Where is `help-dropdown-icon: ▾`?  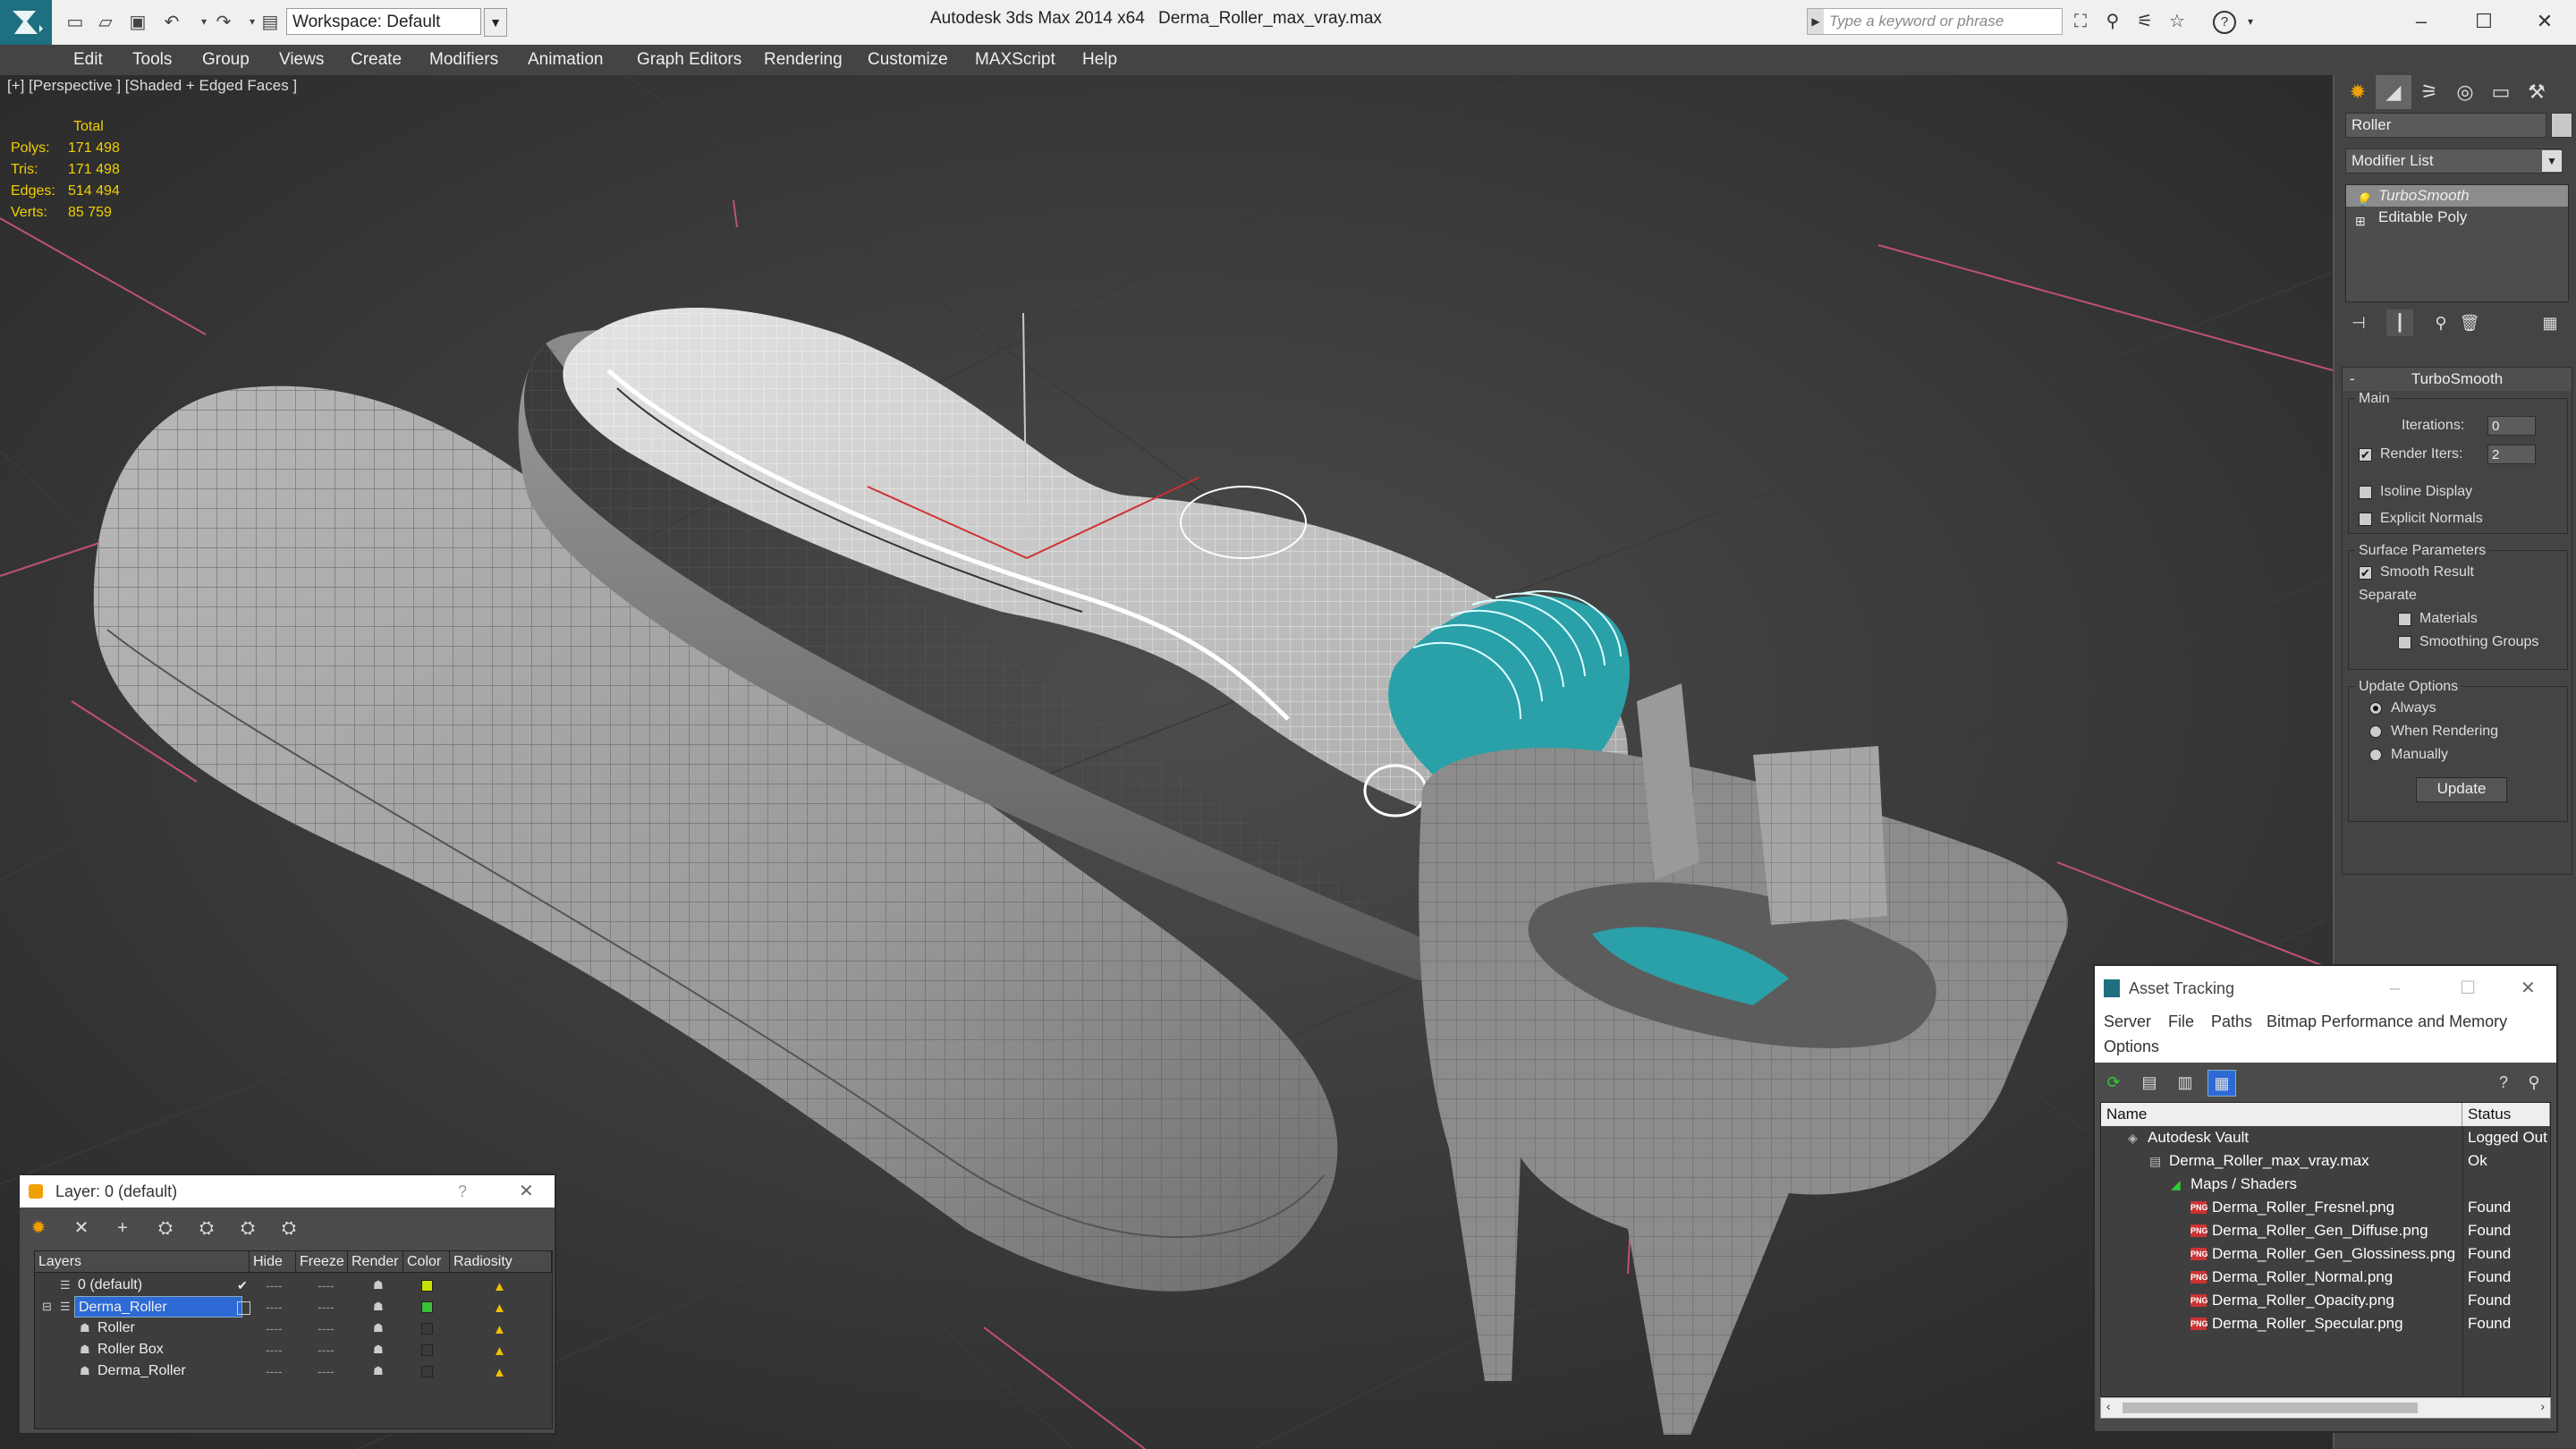
help-dropdown-icon: ▾ is located at coordinates (2250, 21).